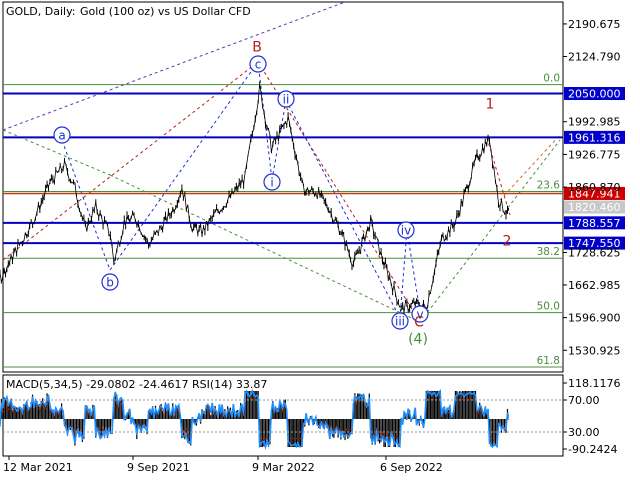 The width and height of the screenshot is (640, 480). Describe the element at coordinates (594, 137) in the screenshot. I see `level-price-label: 1961.316` at that location.